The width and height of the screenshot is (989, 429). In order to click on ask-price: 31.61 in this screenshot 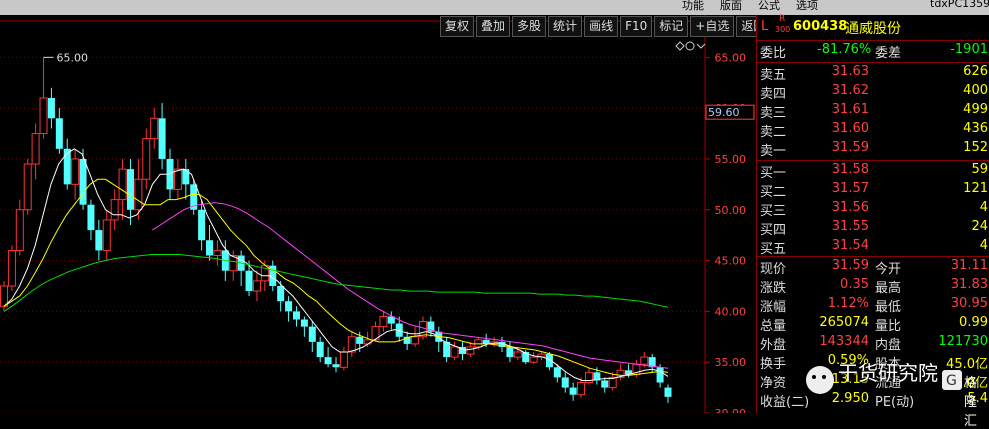, I will do `click(850, 109)`.